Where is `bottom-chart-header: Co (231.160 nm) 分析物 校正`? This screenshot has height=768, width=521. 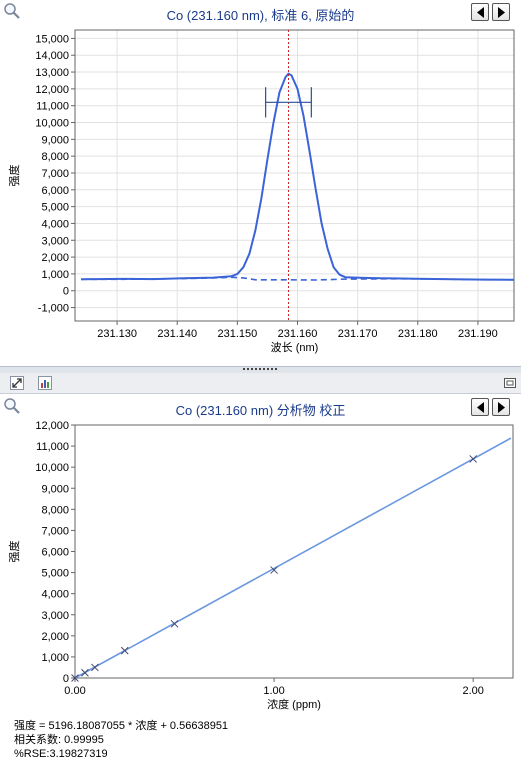
bottom-chart-header: Co (231.160 nm) 分析物 校正 is located at coordinates (260, 407).